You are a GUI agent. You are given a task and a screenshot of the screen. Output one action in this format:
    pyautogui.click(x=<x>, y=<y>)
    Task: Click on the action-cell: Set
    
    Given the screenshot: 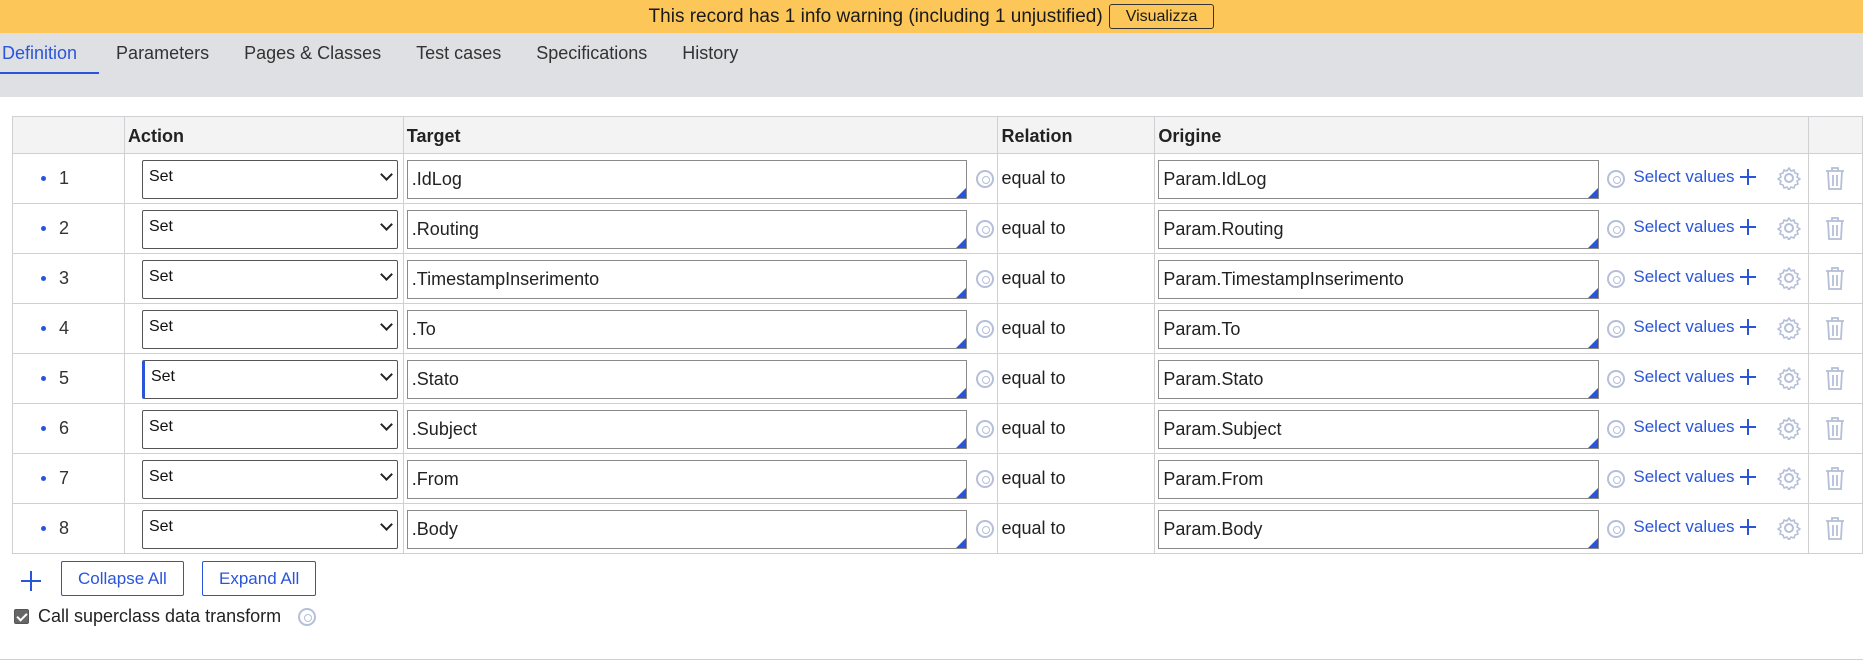 What is the action you would take?
    pyautogui.click(x=264, y=228)
    